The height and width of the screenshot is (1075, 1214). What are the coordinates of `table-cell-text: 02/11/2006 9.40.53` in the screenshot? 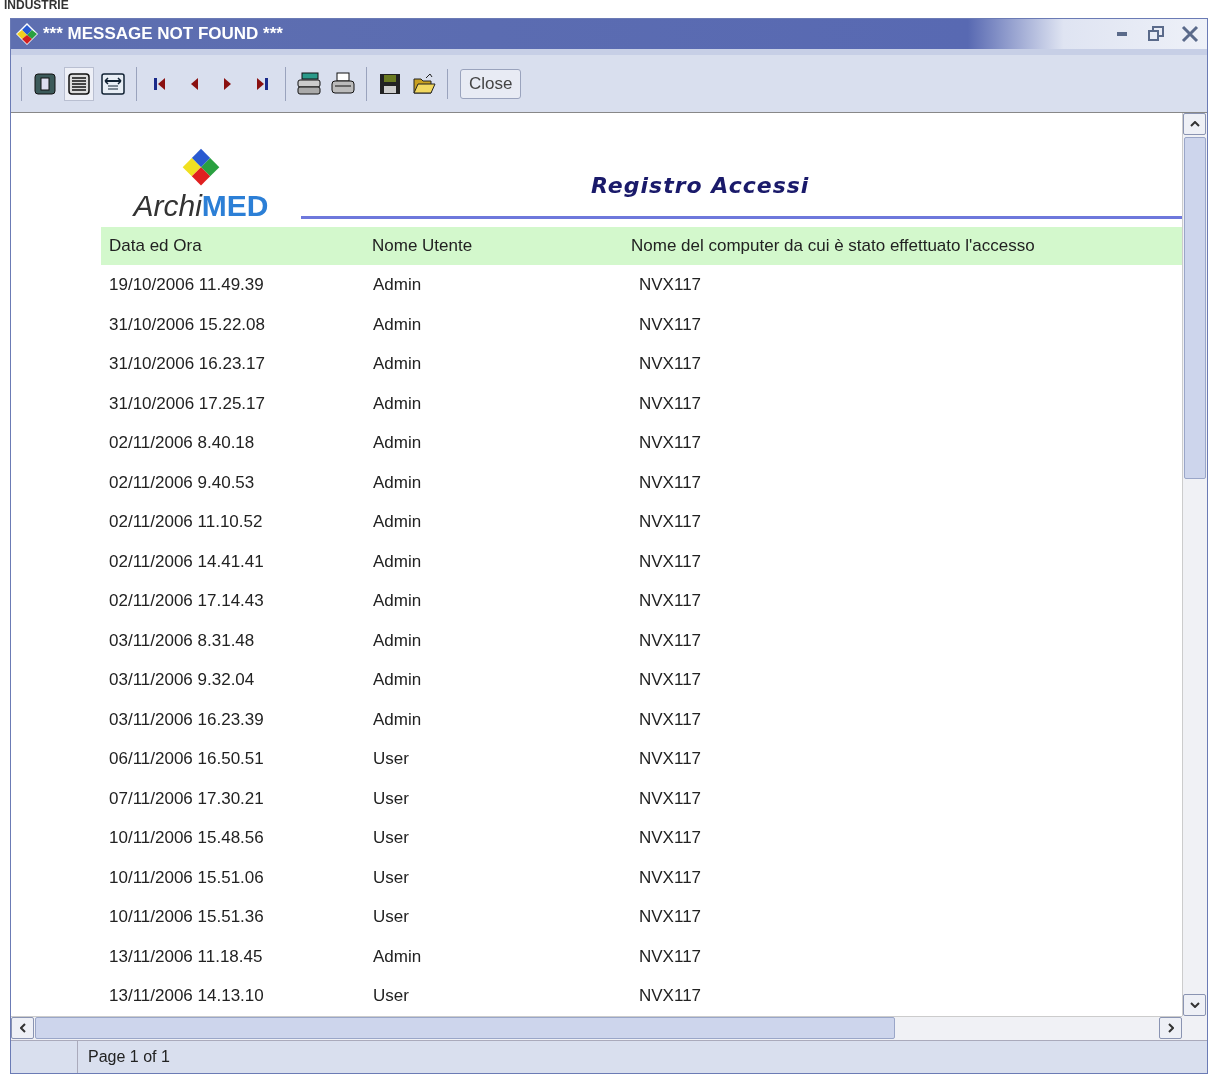 It's located at (182, 482).